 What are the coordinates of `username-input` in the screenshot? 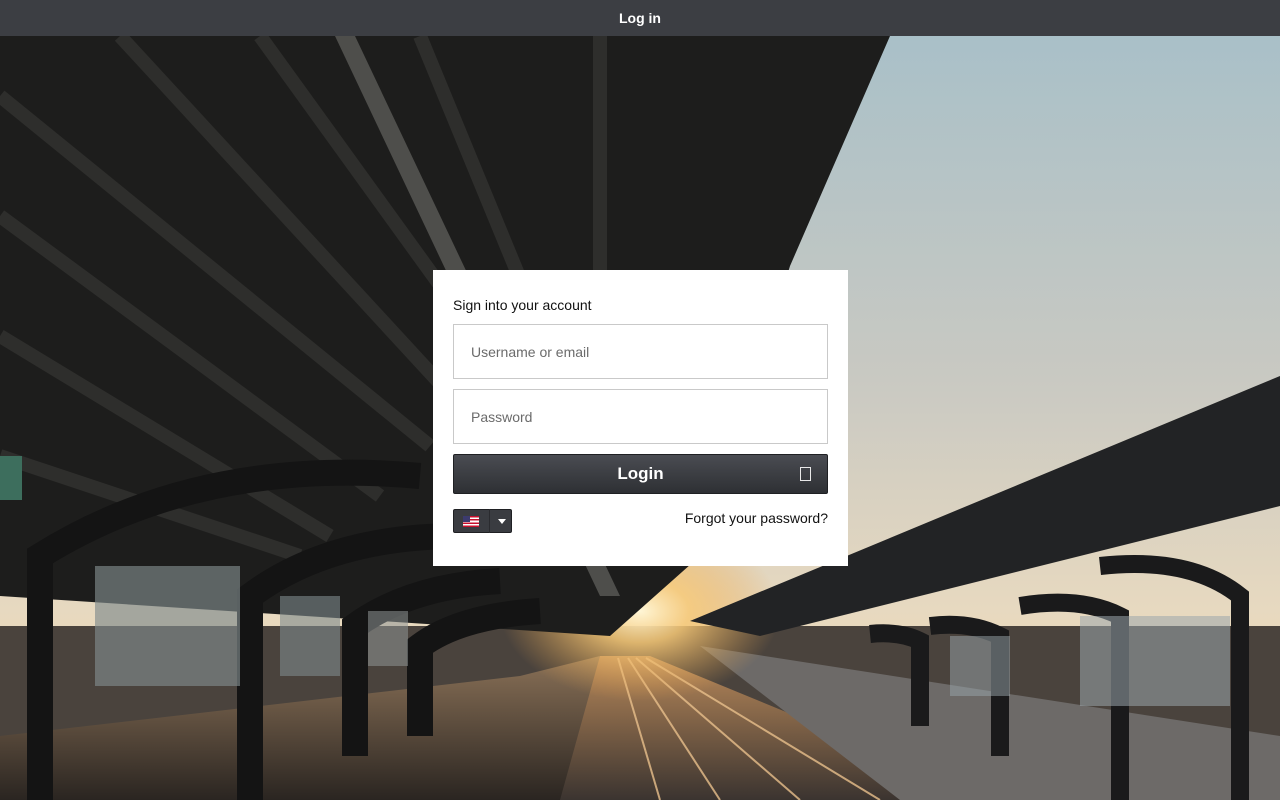 It's located at (641, 351).